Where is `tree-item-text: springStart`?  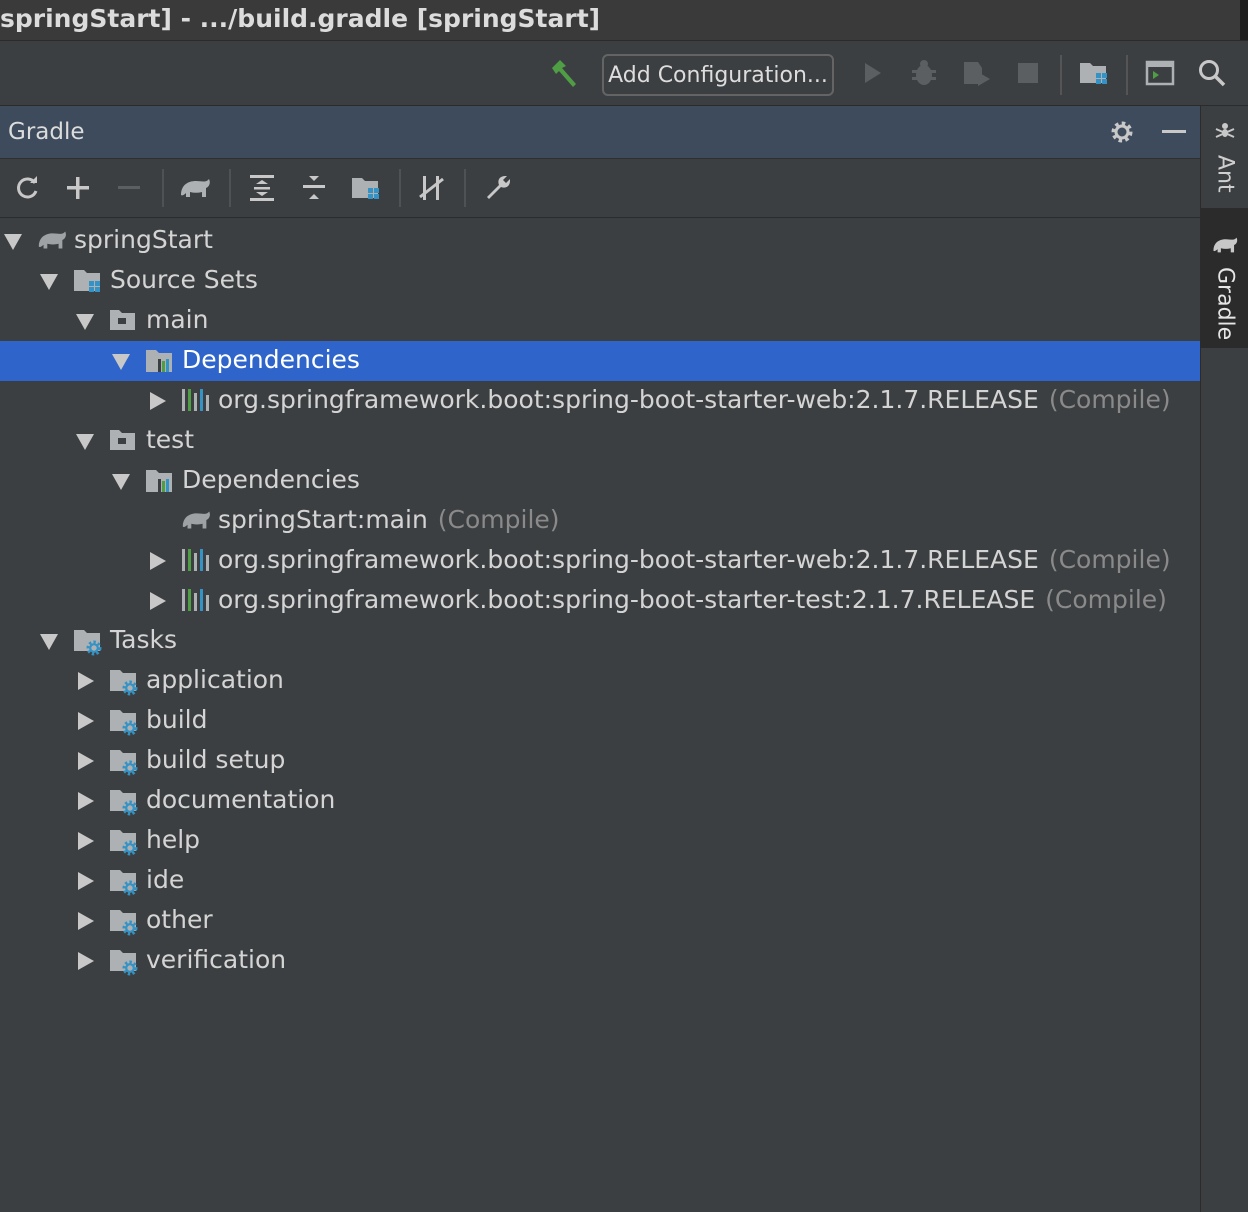
tree-item-text: springStart is located at coordinates (143, 239).